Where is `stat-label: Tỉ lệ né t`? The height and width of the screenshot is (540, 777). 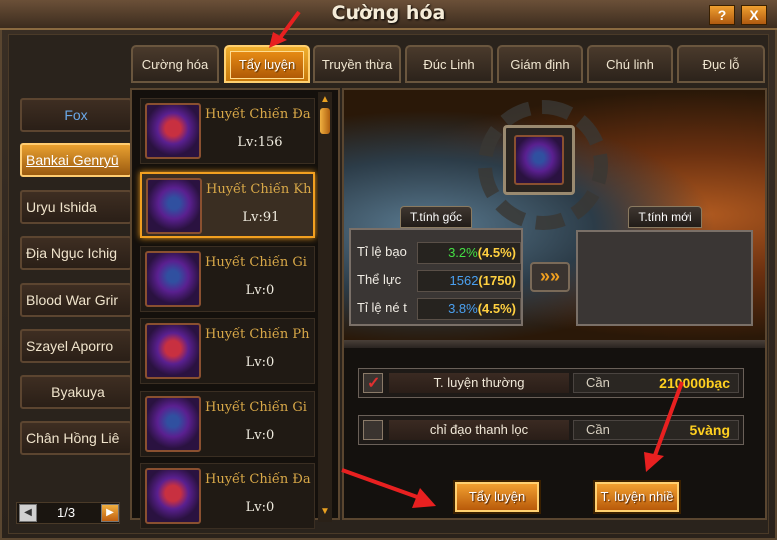
stat-label: Tỉ lệ né t is located at coordinates (382, 307).